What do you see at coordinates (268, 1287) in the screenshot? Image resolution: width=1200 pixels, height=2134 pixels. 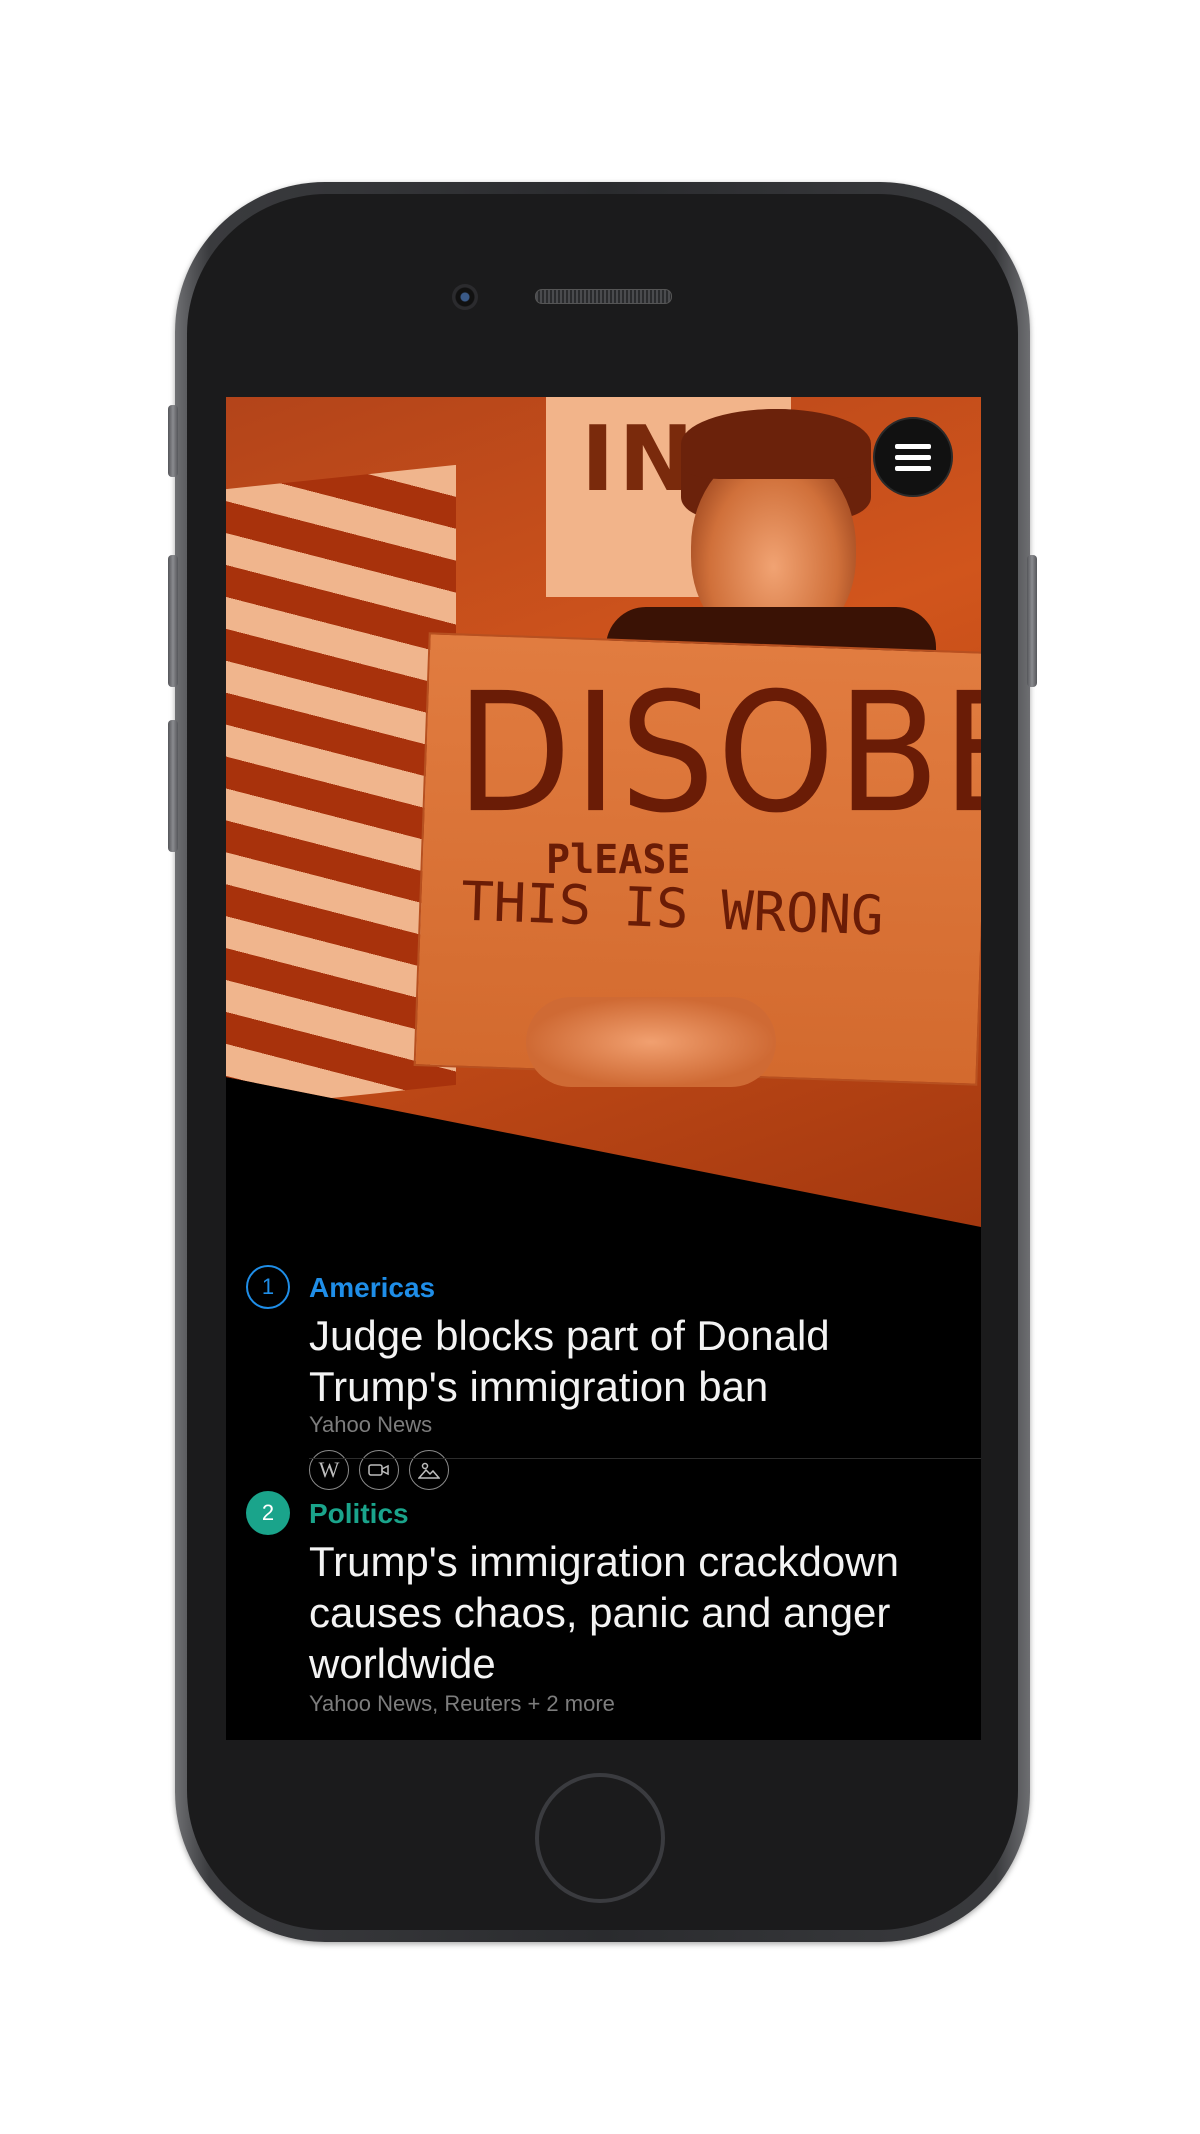 I see `rank-badge: 1` at bounding box center [268, 1287].